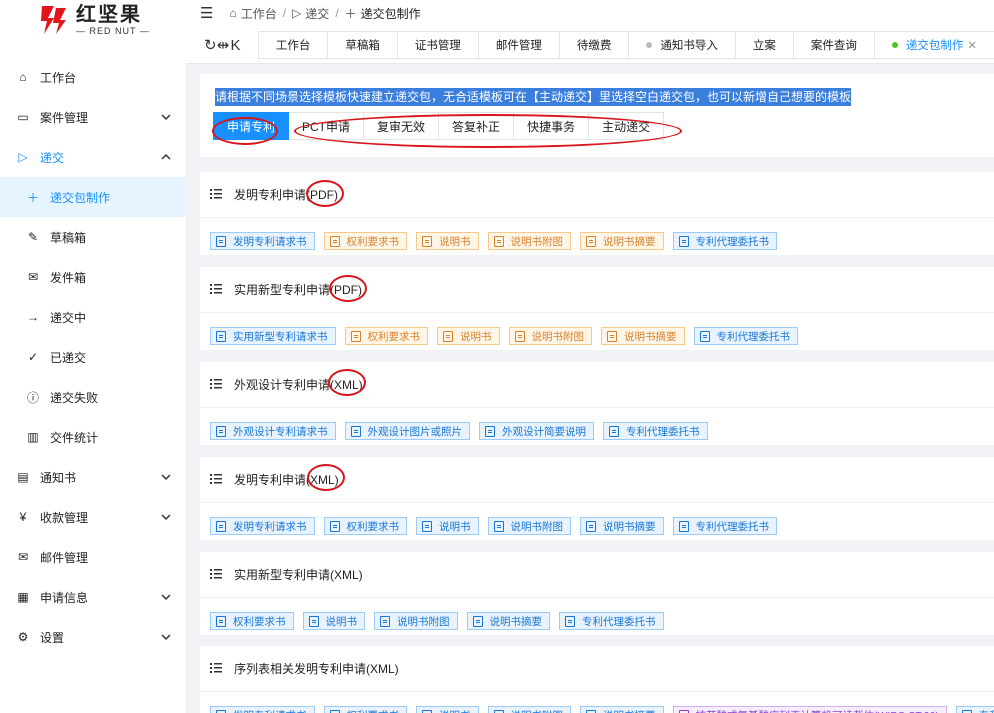 This screenshot has height=713, width=994. What do you see at coordinates (58, 477) in the screenshot?
I see `sidebar-item-label: 通知书` at bounding box center [58, 477].